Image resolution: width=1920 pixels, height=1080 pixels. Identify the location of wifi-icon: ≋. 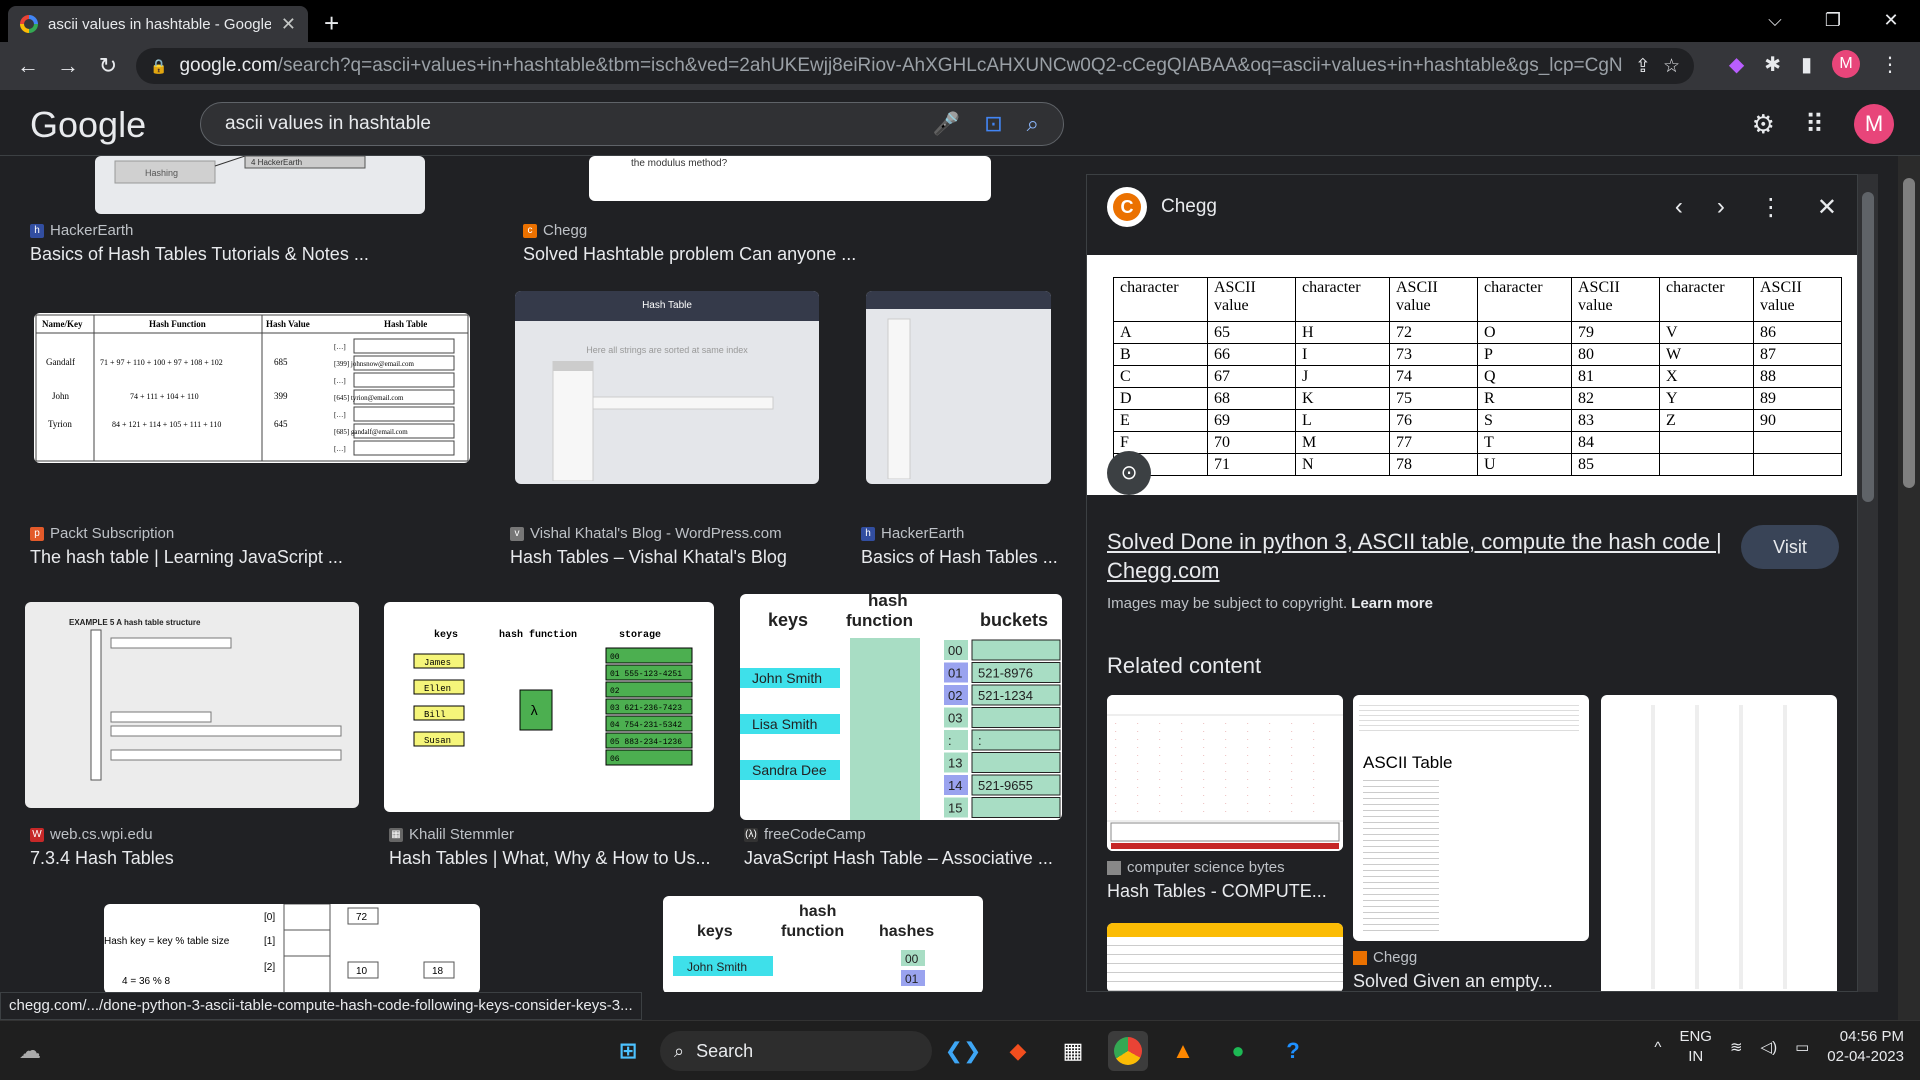
(1736, 1047).